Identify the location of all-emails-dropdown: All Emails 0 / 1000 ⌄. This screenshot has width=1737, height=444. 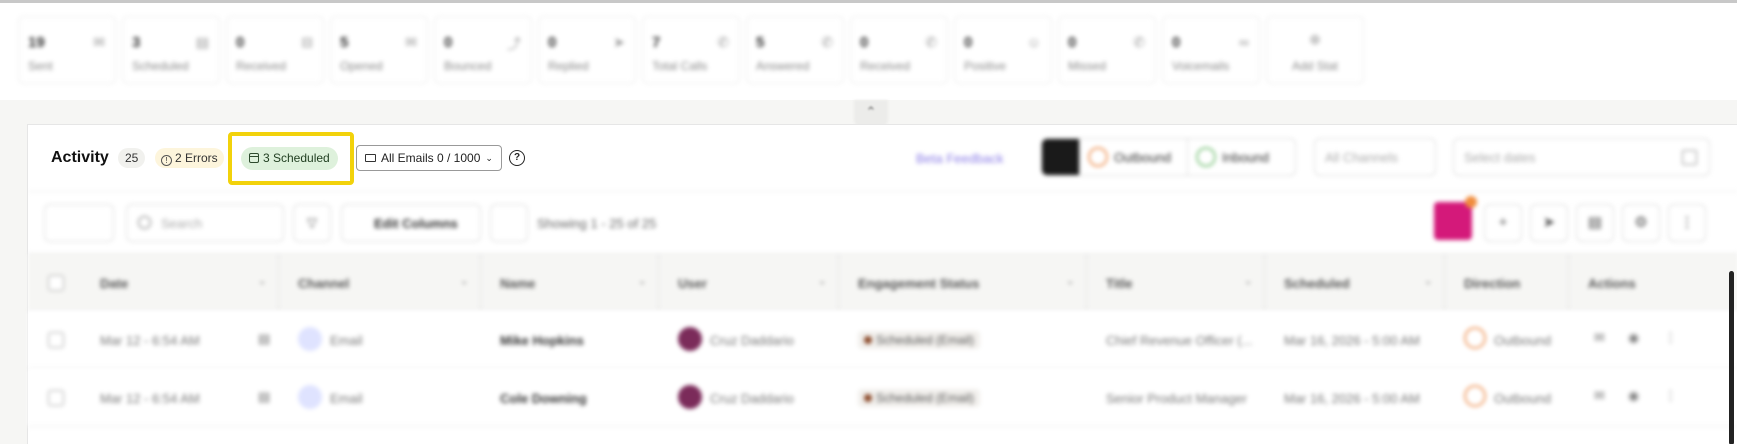
(429, 158).